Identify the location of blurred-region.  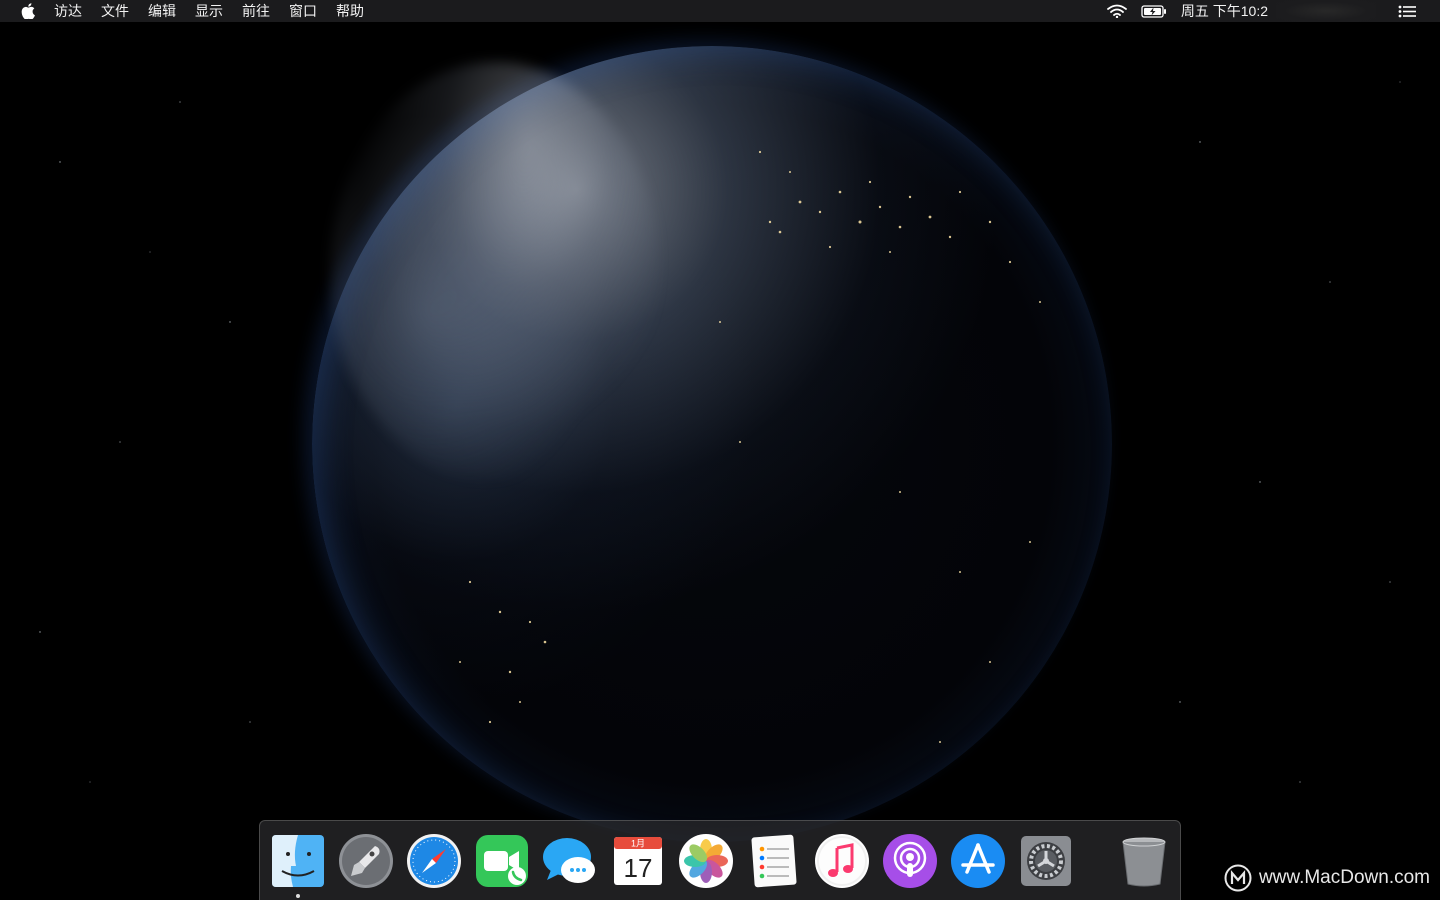
(1326, 11).